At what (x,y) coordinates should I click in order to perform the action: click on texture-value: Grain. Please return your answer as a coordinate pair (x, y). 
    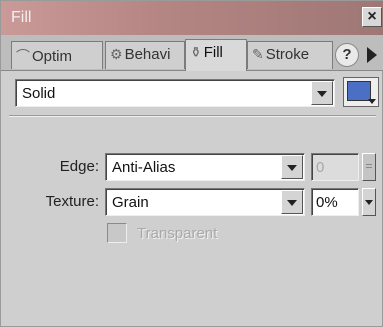
    Looking at the image, I should click on (130, 202).